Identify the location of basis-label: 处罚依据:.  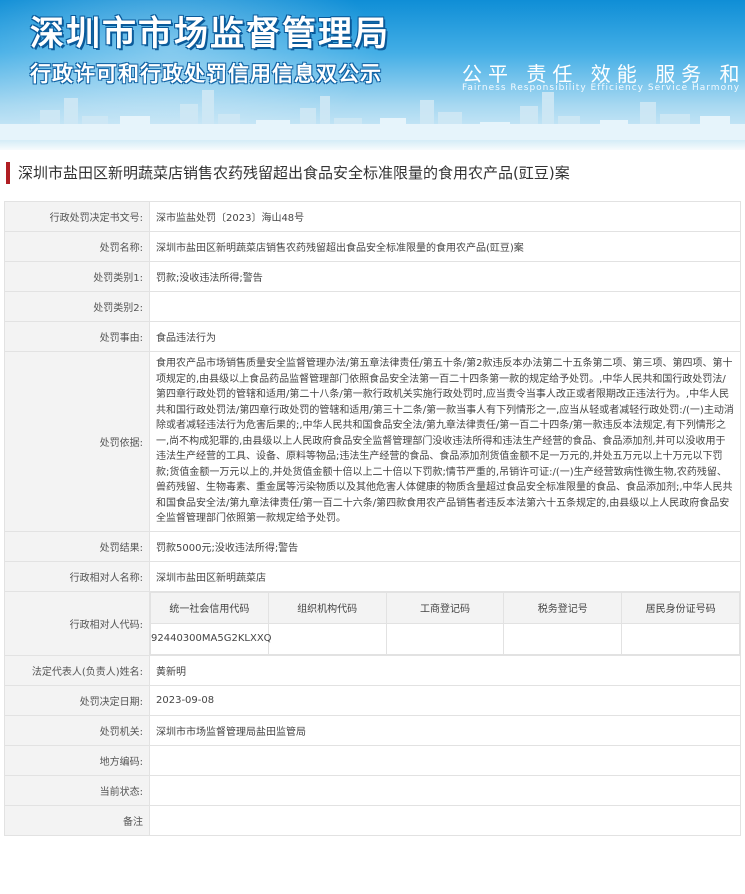
(77, 441).